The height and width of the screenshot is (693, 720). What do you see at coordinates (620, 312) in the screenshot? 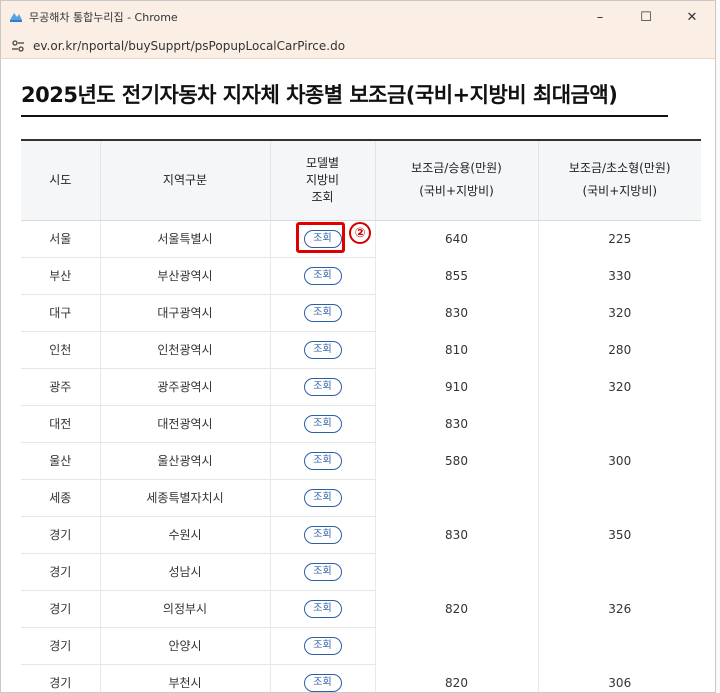
I see `cell-compact: 320` at bounding box center [620, 312].